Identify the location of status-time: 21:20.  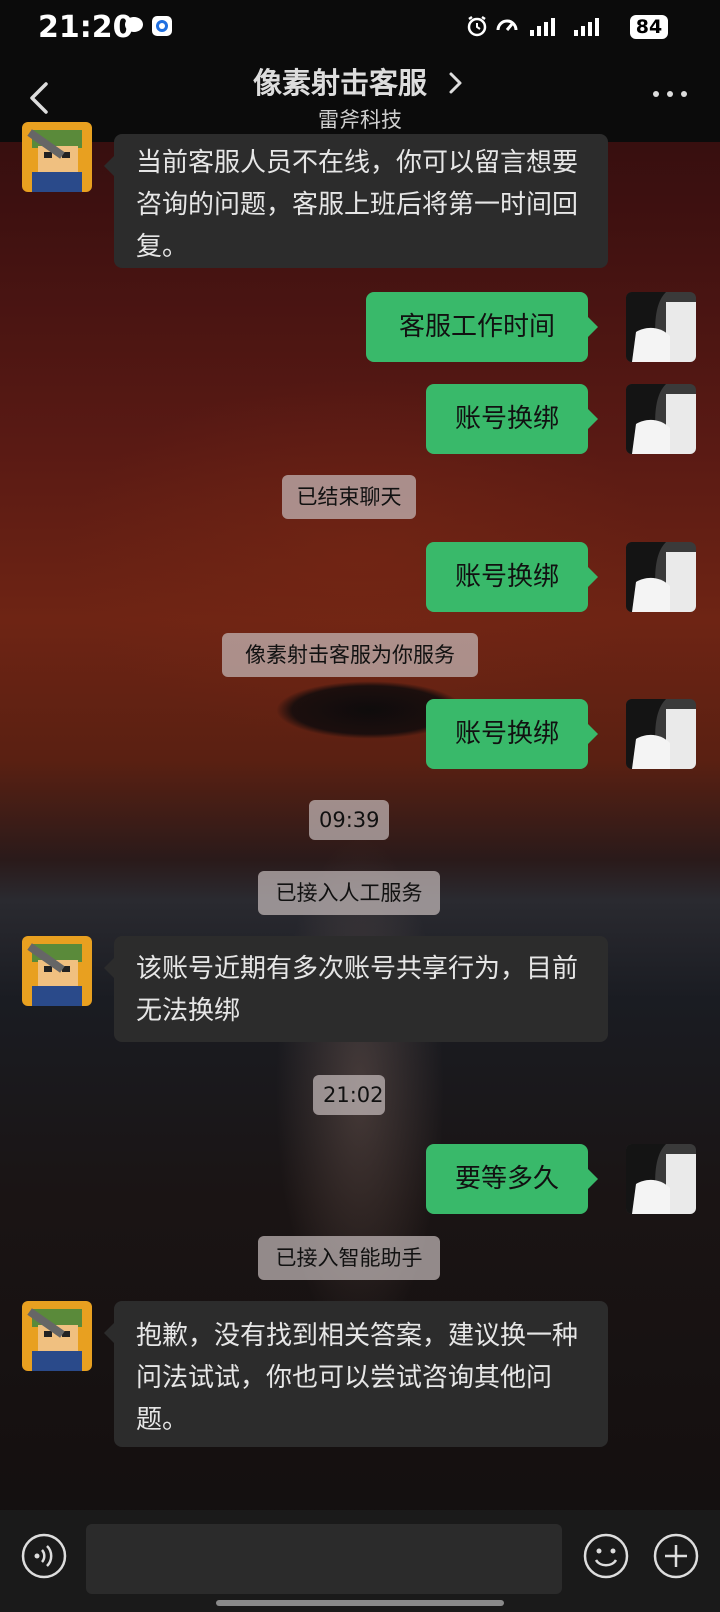
(86, 27).